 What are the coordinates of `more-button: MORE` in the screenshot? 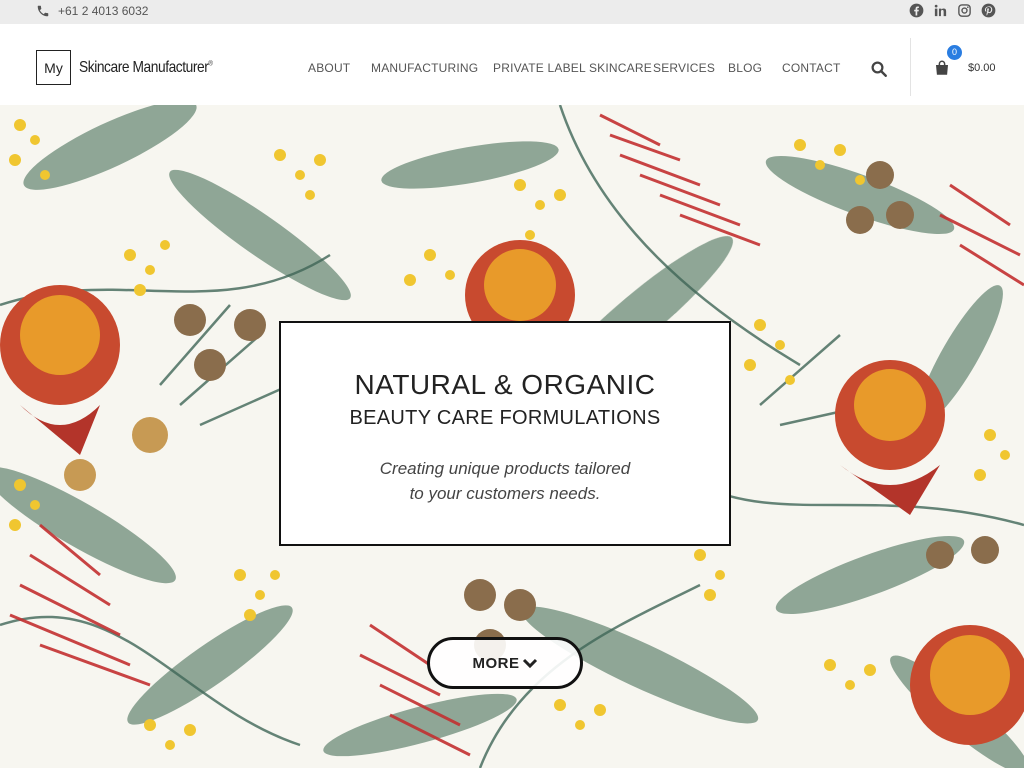 It's located at (505, 663).